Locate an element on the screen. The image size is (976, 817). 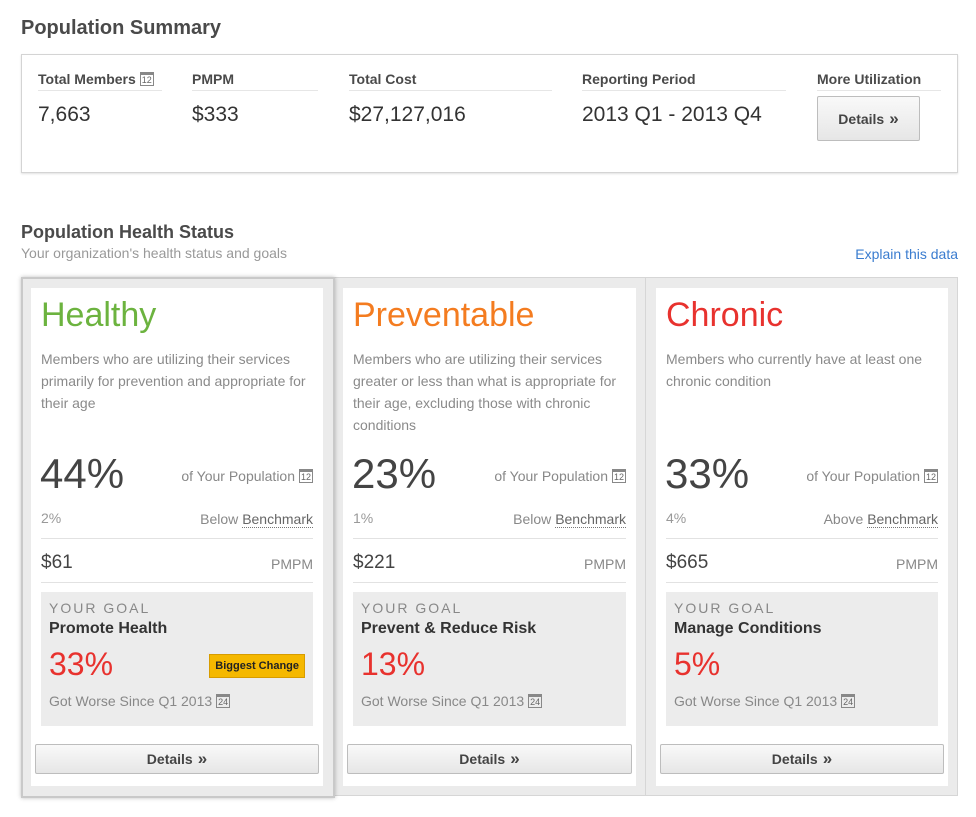
population-percent: 23% is located at coordinates (394, 473).